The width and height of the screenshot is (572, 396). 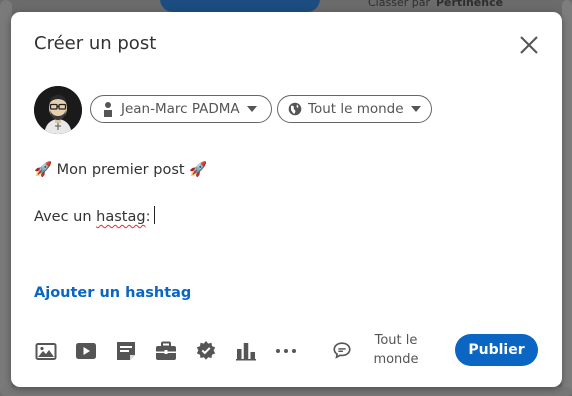 I want to click on author-name: Jean-Marc PADMA, so click(x=180, y=109).